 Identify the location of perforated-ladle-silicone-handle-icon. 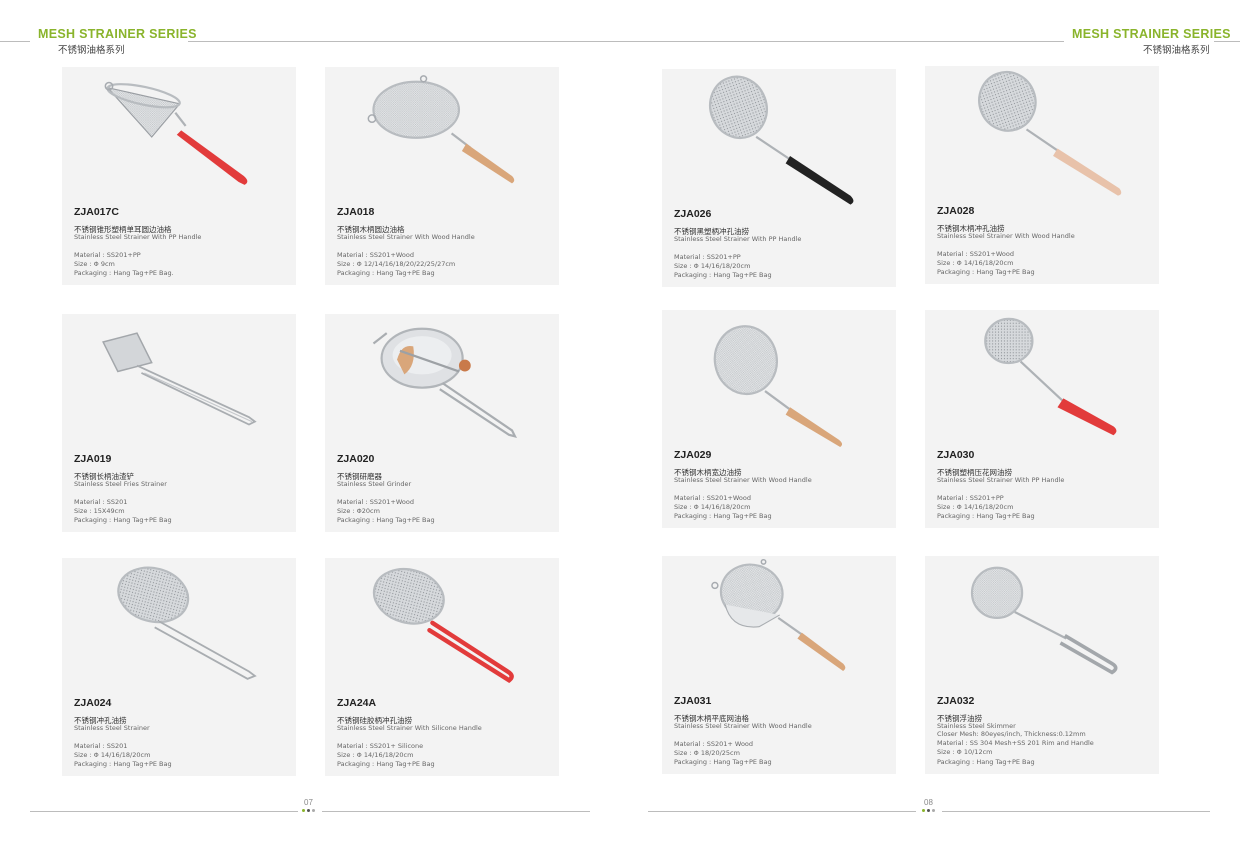
(443, 625).